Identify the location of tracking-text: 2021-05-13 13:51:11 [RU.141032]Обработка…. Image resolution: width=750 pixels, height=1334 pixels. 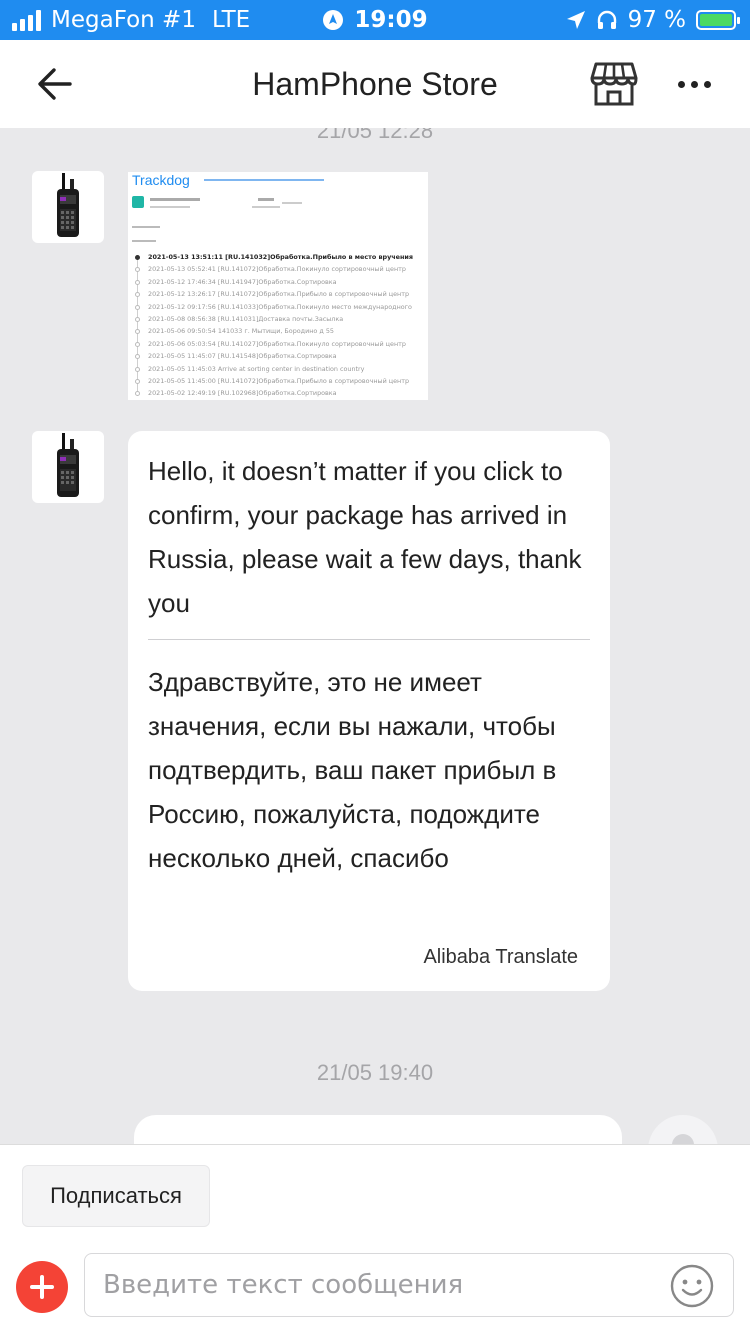
(280, 257).